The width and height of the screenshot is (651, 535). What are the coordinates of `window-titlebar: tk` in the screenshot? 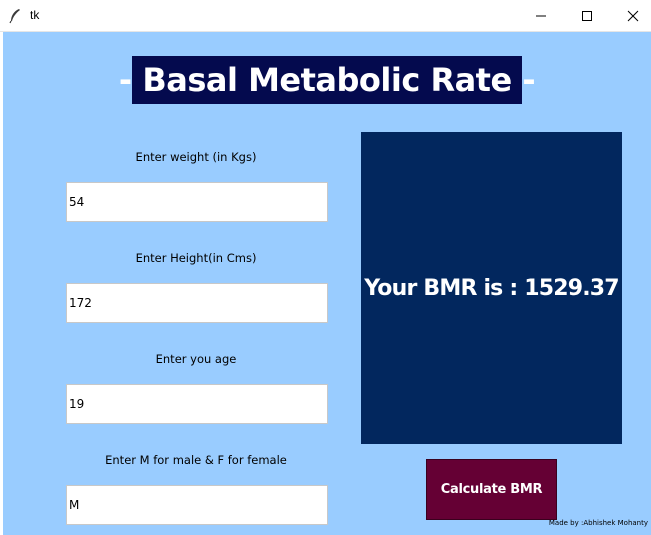 It's located at (325, 16).